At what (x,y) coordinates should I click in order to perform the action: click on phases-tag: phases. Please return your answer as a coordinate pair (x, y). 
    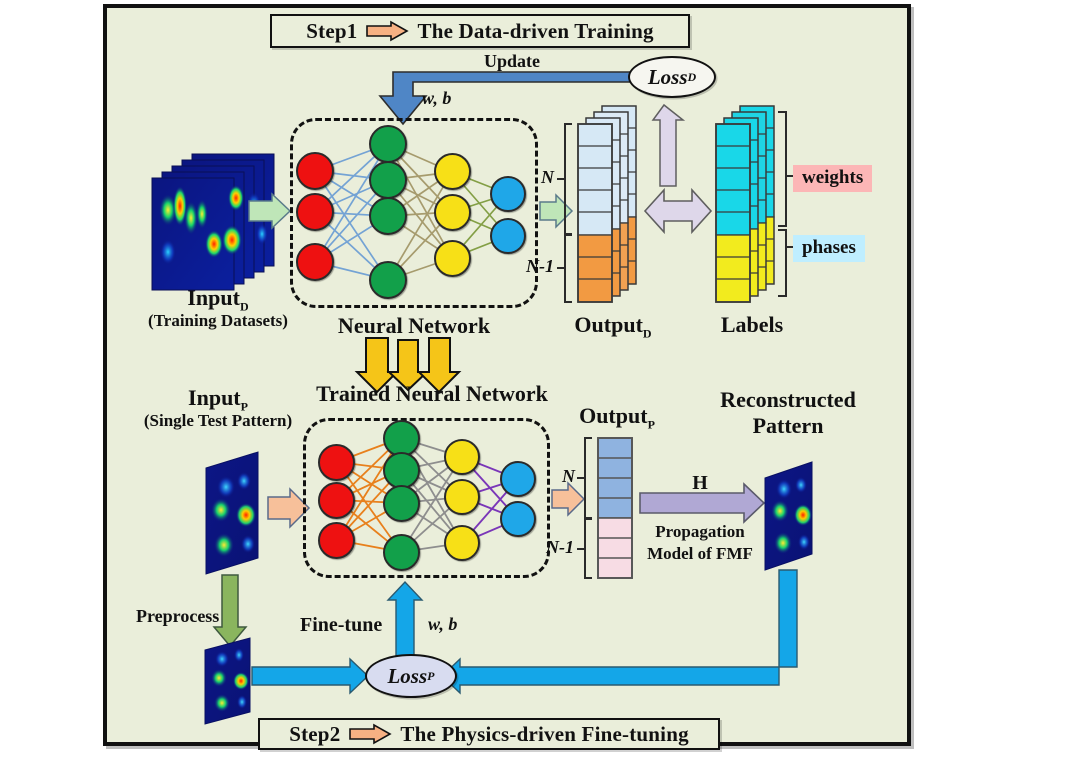
    Looking at the image, I should click on (829, 248).